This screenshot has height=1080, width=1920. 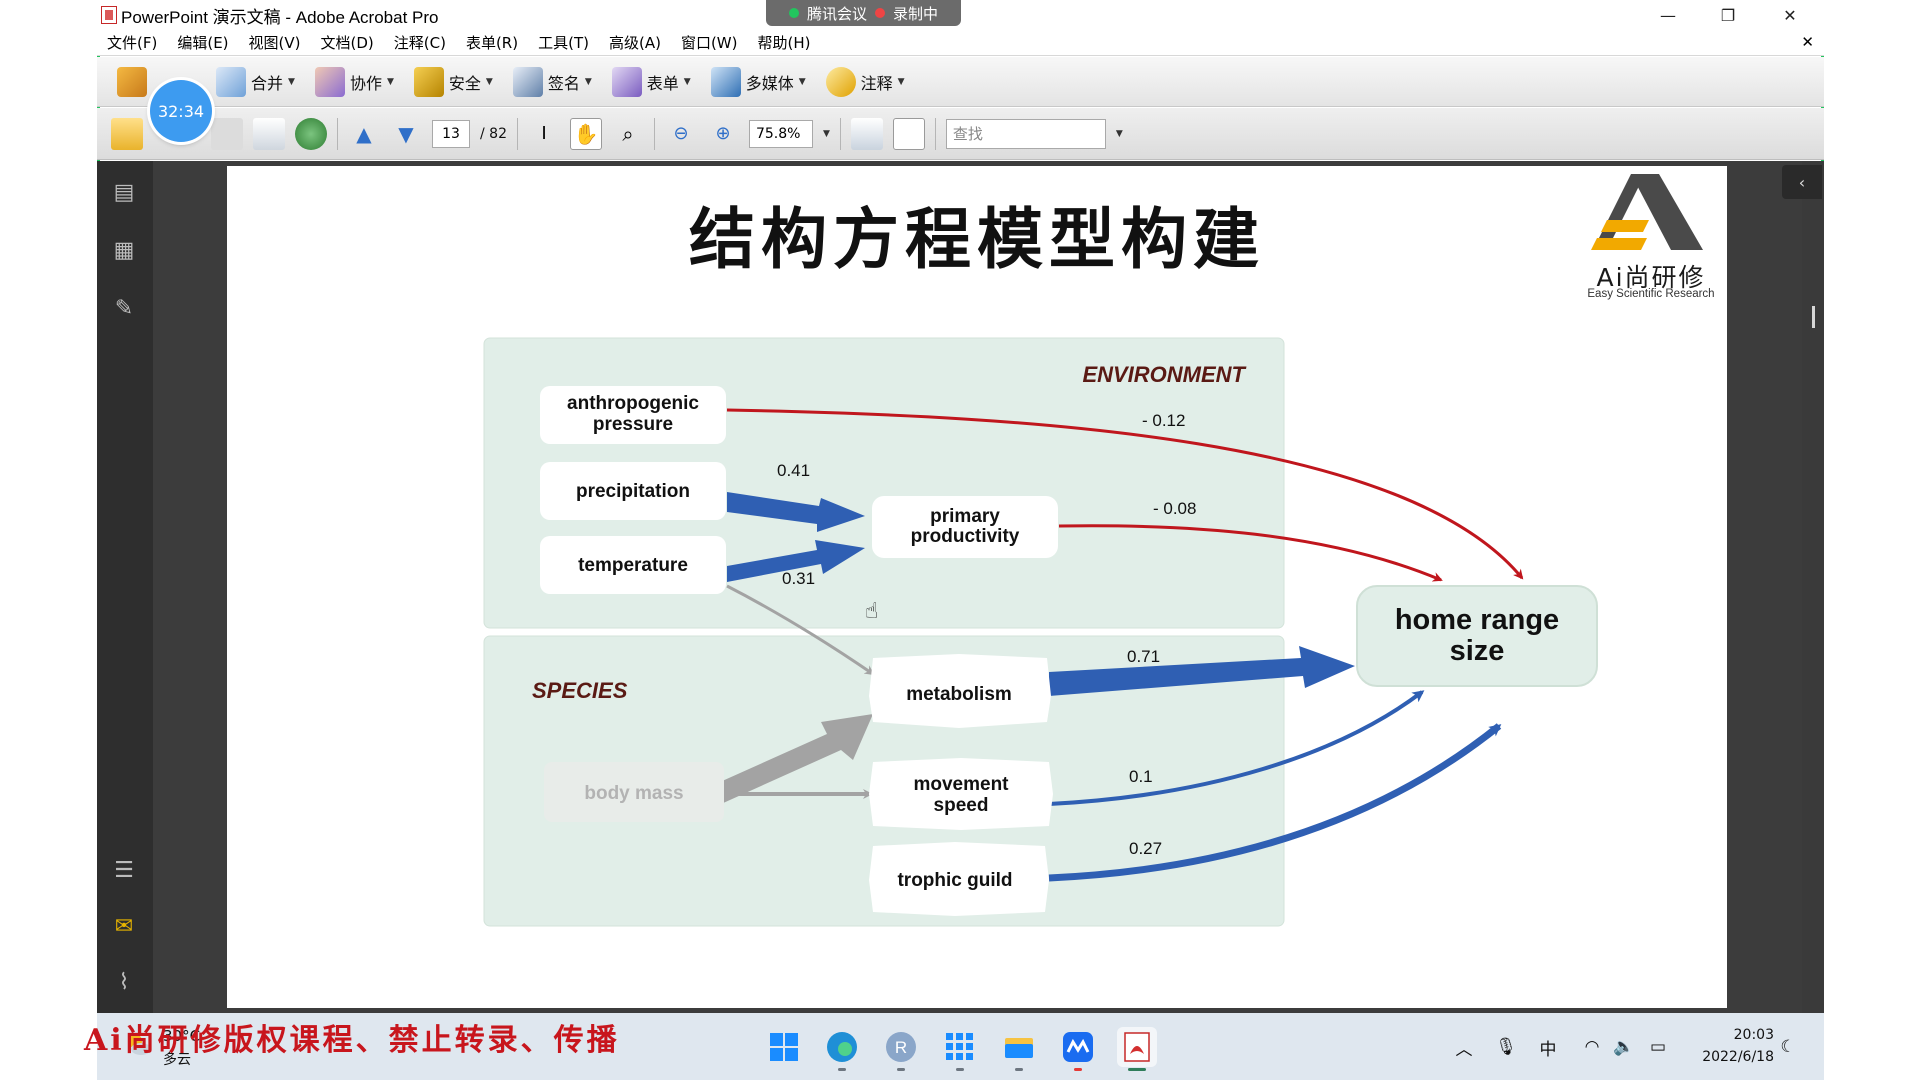 I want to click on body-mass-text: body mass, so click(x=633, y=793).